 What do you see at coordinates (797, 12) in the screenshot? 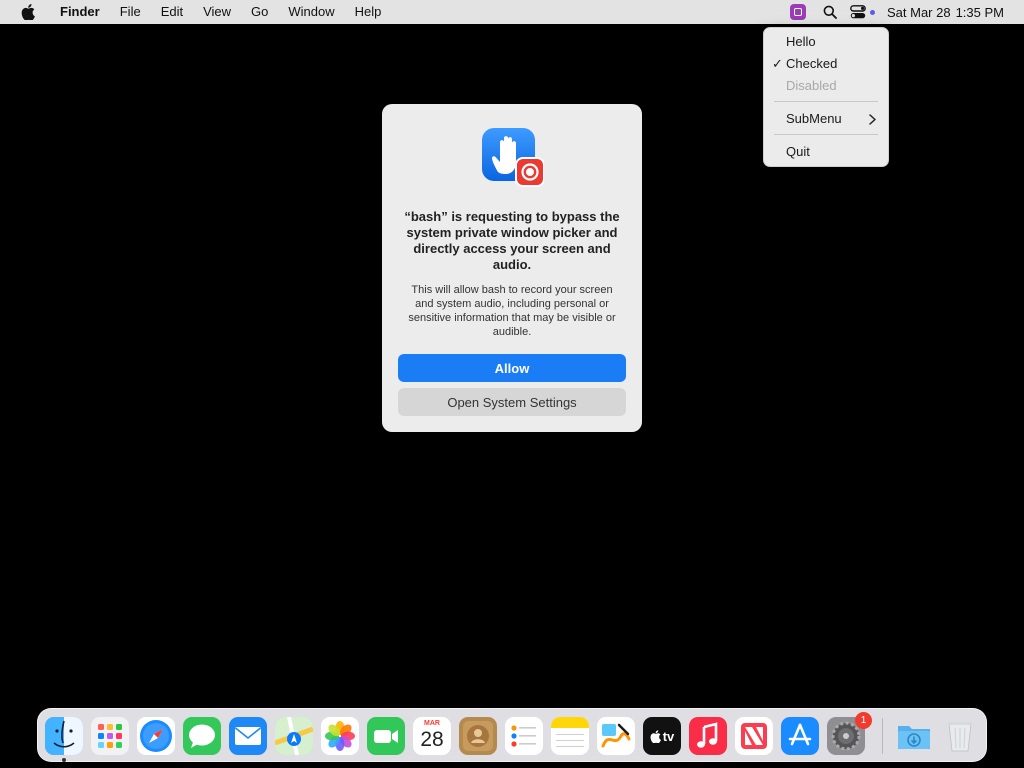
I see `status-app-icon` at bounding box center [797, 12].